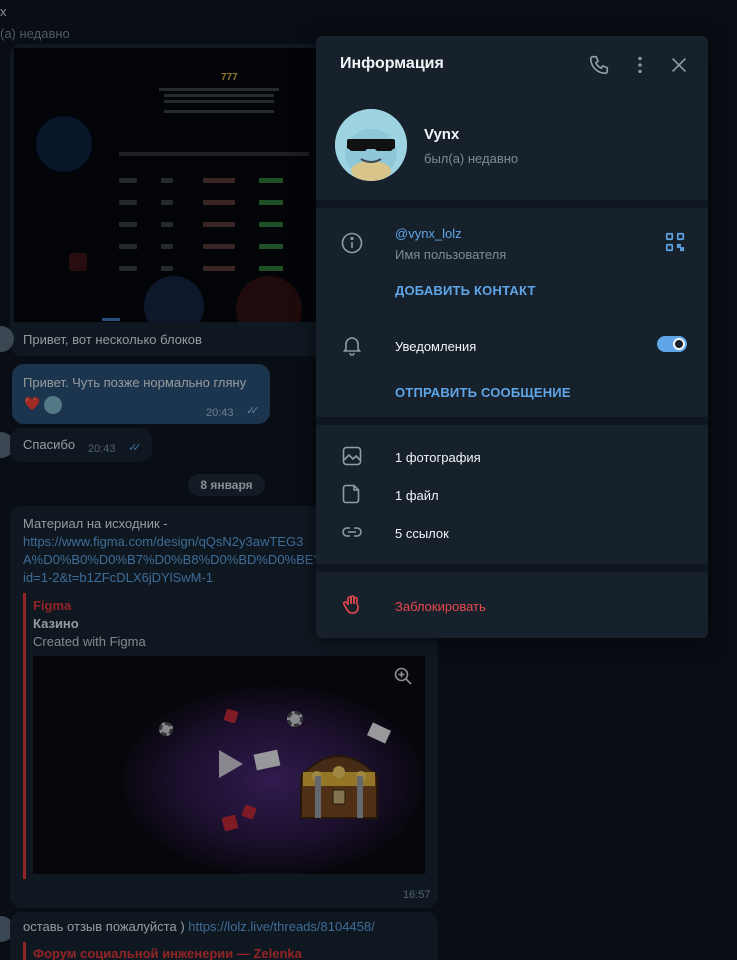 The width and height of the screenshot is (737, 960). Describe the element at coordinates (679, 65) in the screenshot. I see `close-icon` at that location.